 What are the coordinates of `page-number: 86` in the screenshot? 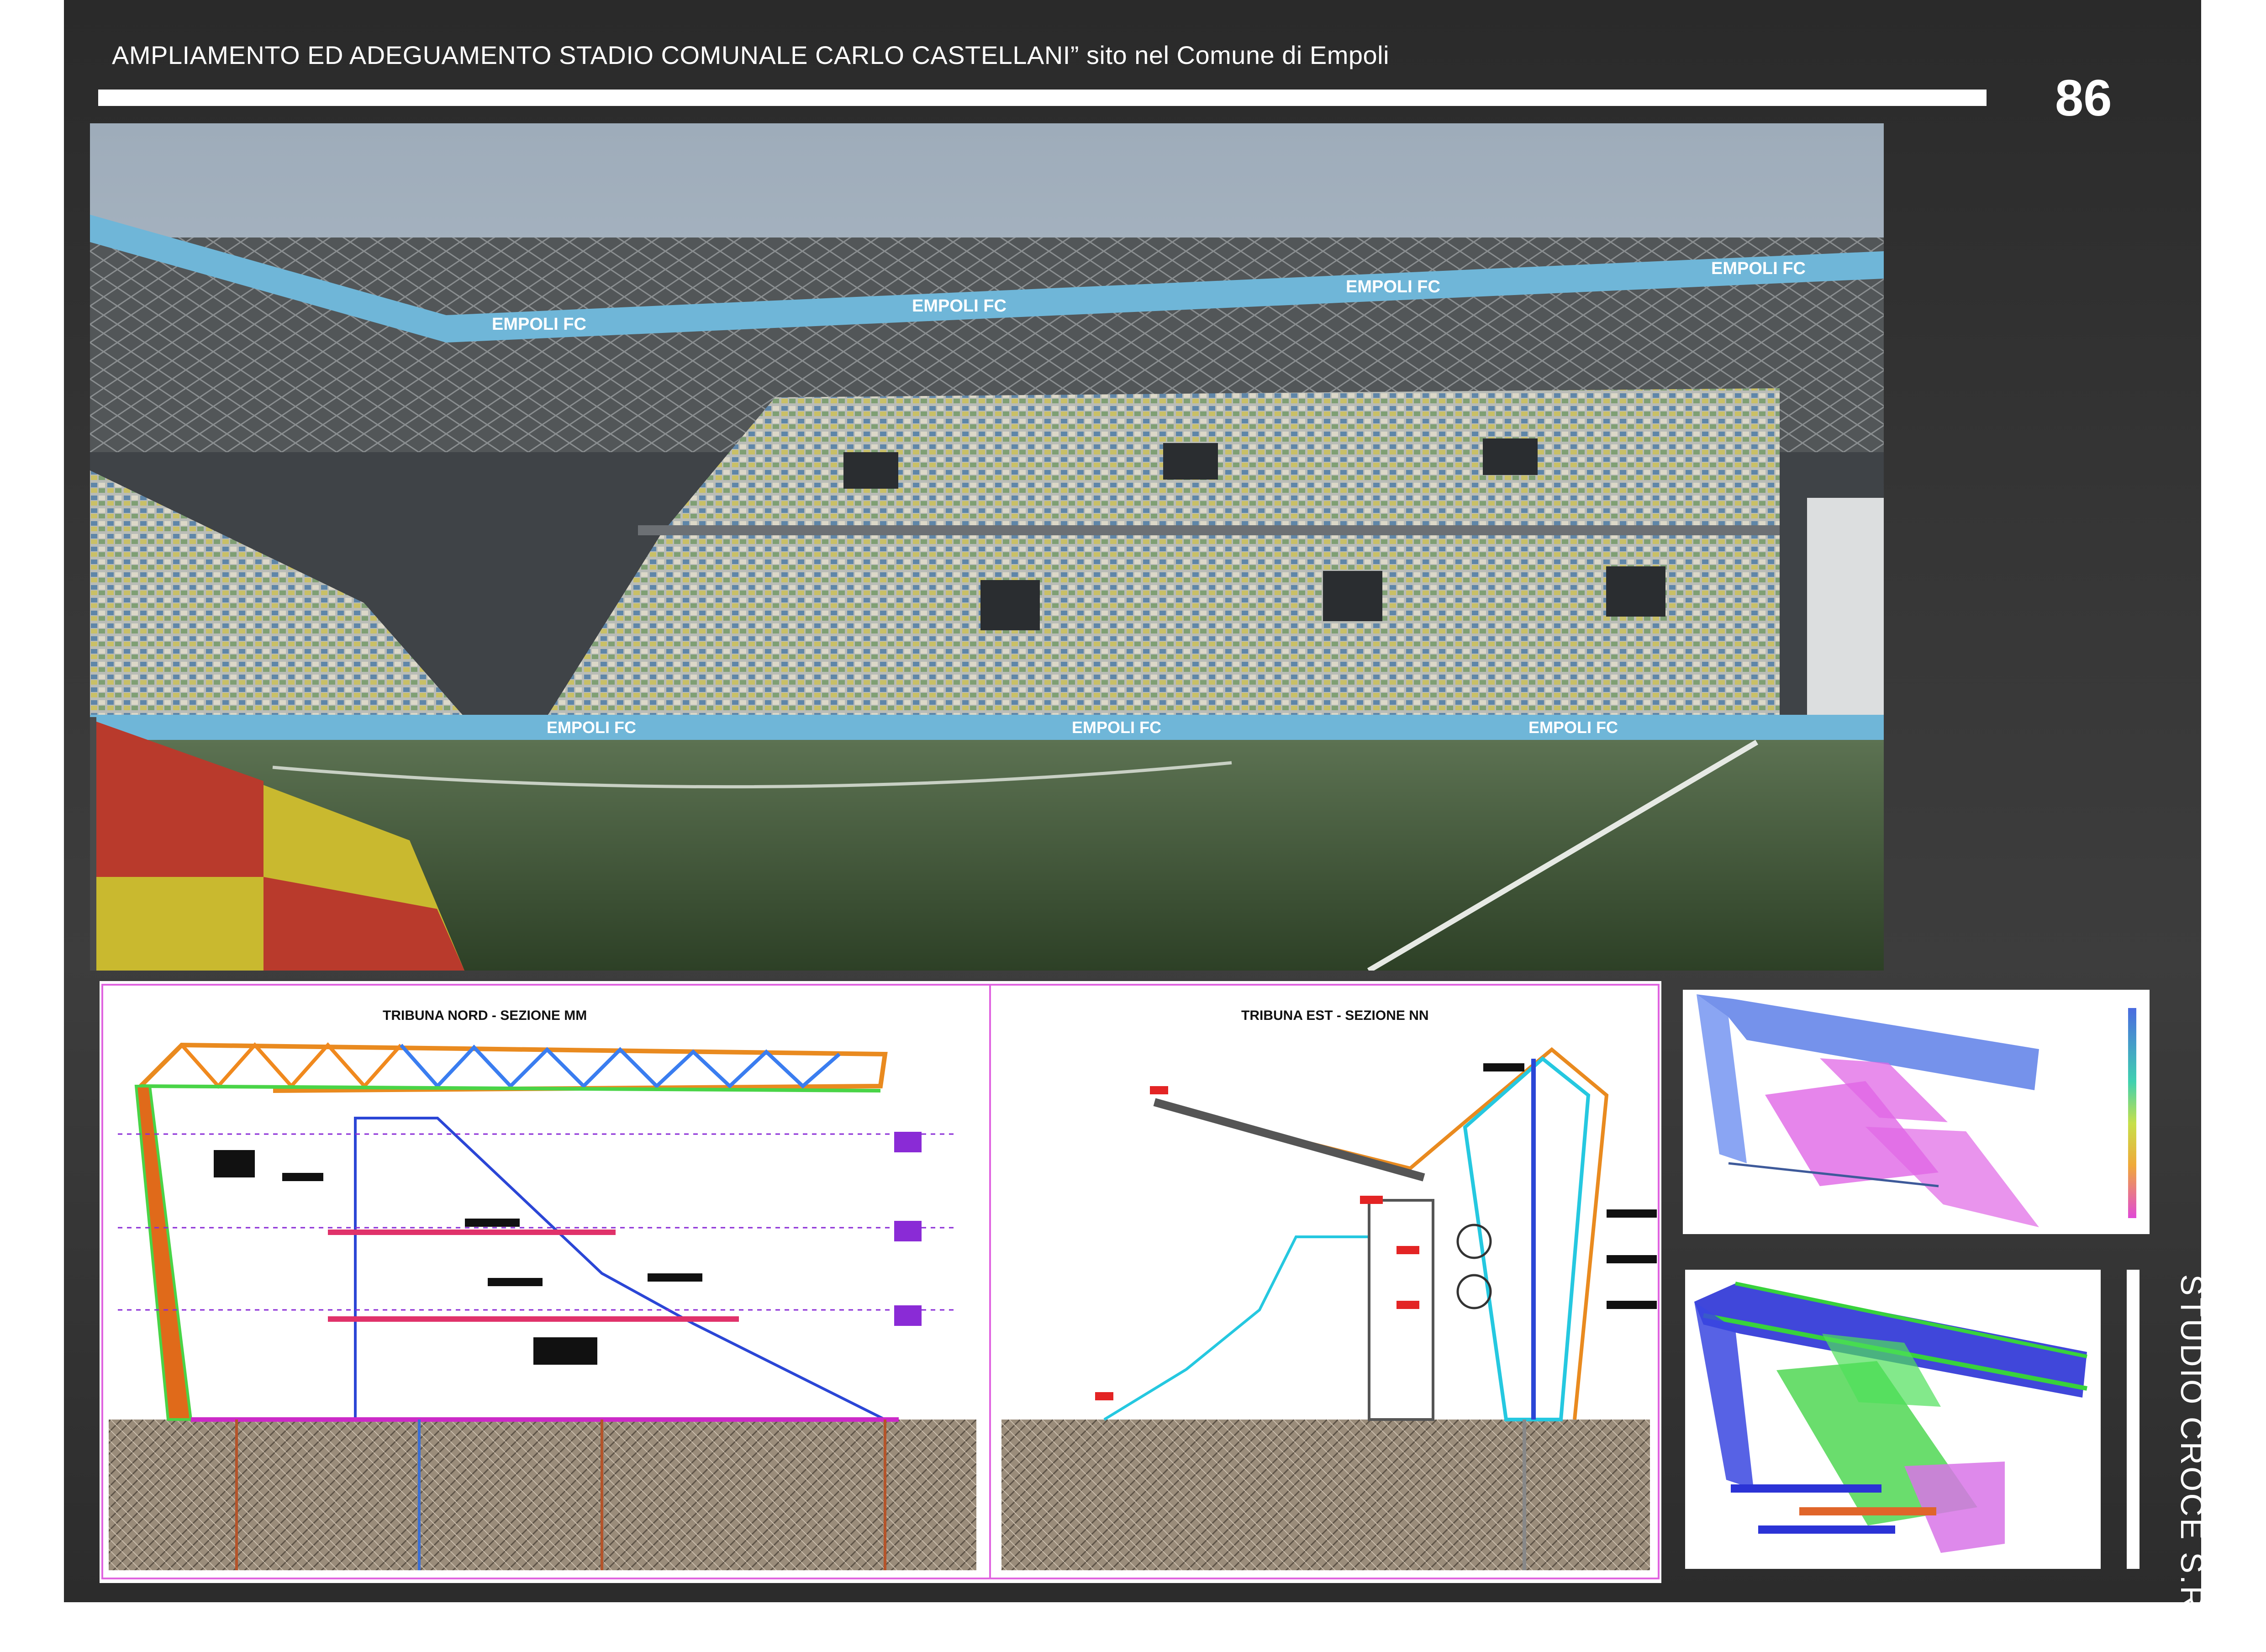 It's located at (2083, 98).